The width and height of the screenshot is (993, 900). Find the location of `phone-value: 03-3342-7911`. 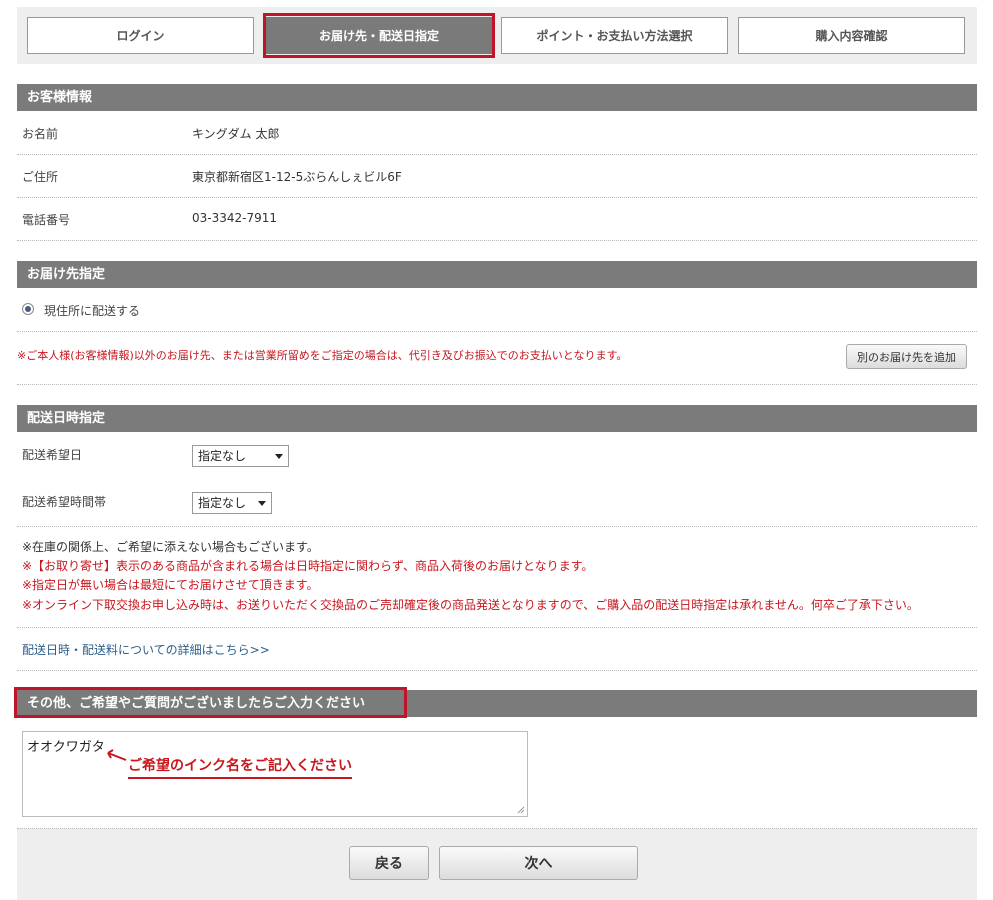

phone-value: 03-3342-7911 is located at coordinates (235, 218).